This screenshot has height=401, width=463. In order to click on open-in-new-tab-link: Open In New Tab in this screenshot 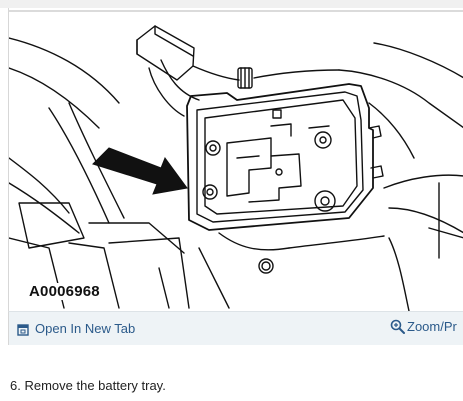, I will do `click(76, 328)`.